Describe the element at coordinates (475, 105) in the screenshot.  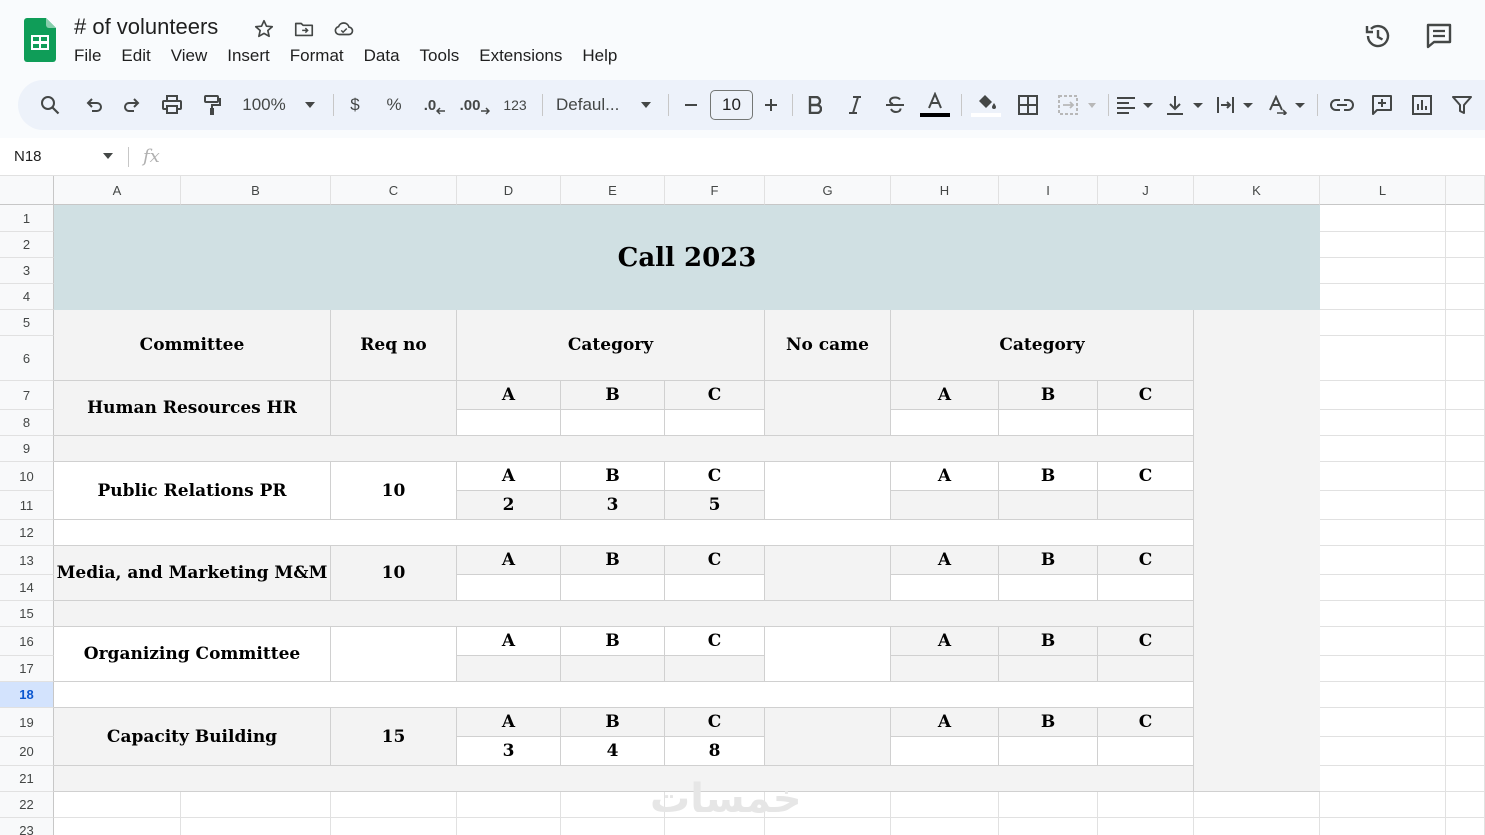
I see `increase-decimal-button: .00` at that location.